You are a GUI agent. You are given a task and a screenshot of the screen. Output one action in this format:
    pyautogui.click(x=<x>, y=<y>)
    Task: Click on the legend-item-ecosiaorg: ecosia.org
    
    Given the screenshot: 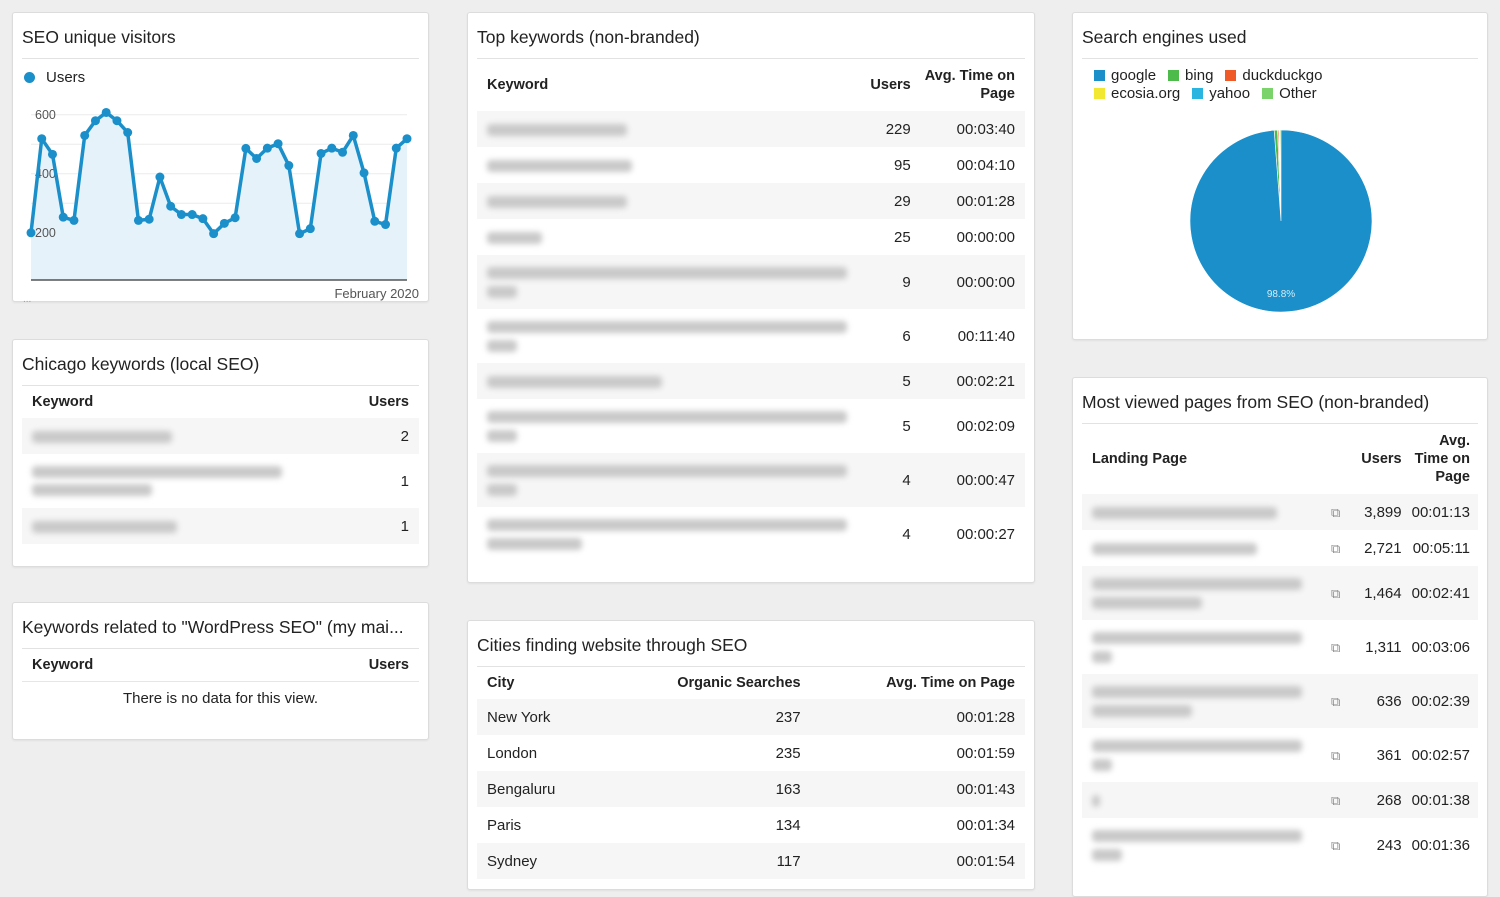 What is the action you would take?
    pyautogui.click(x=1137, y=93)
    